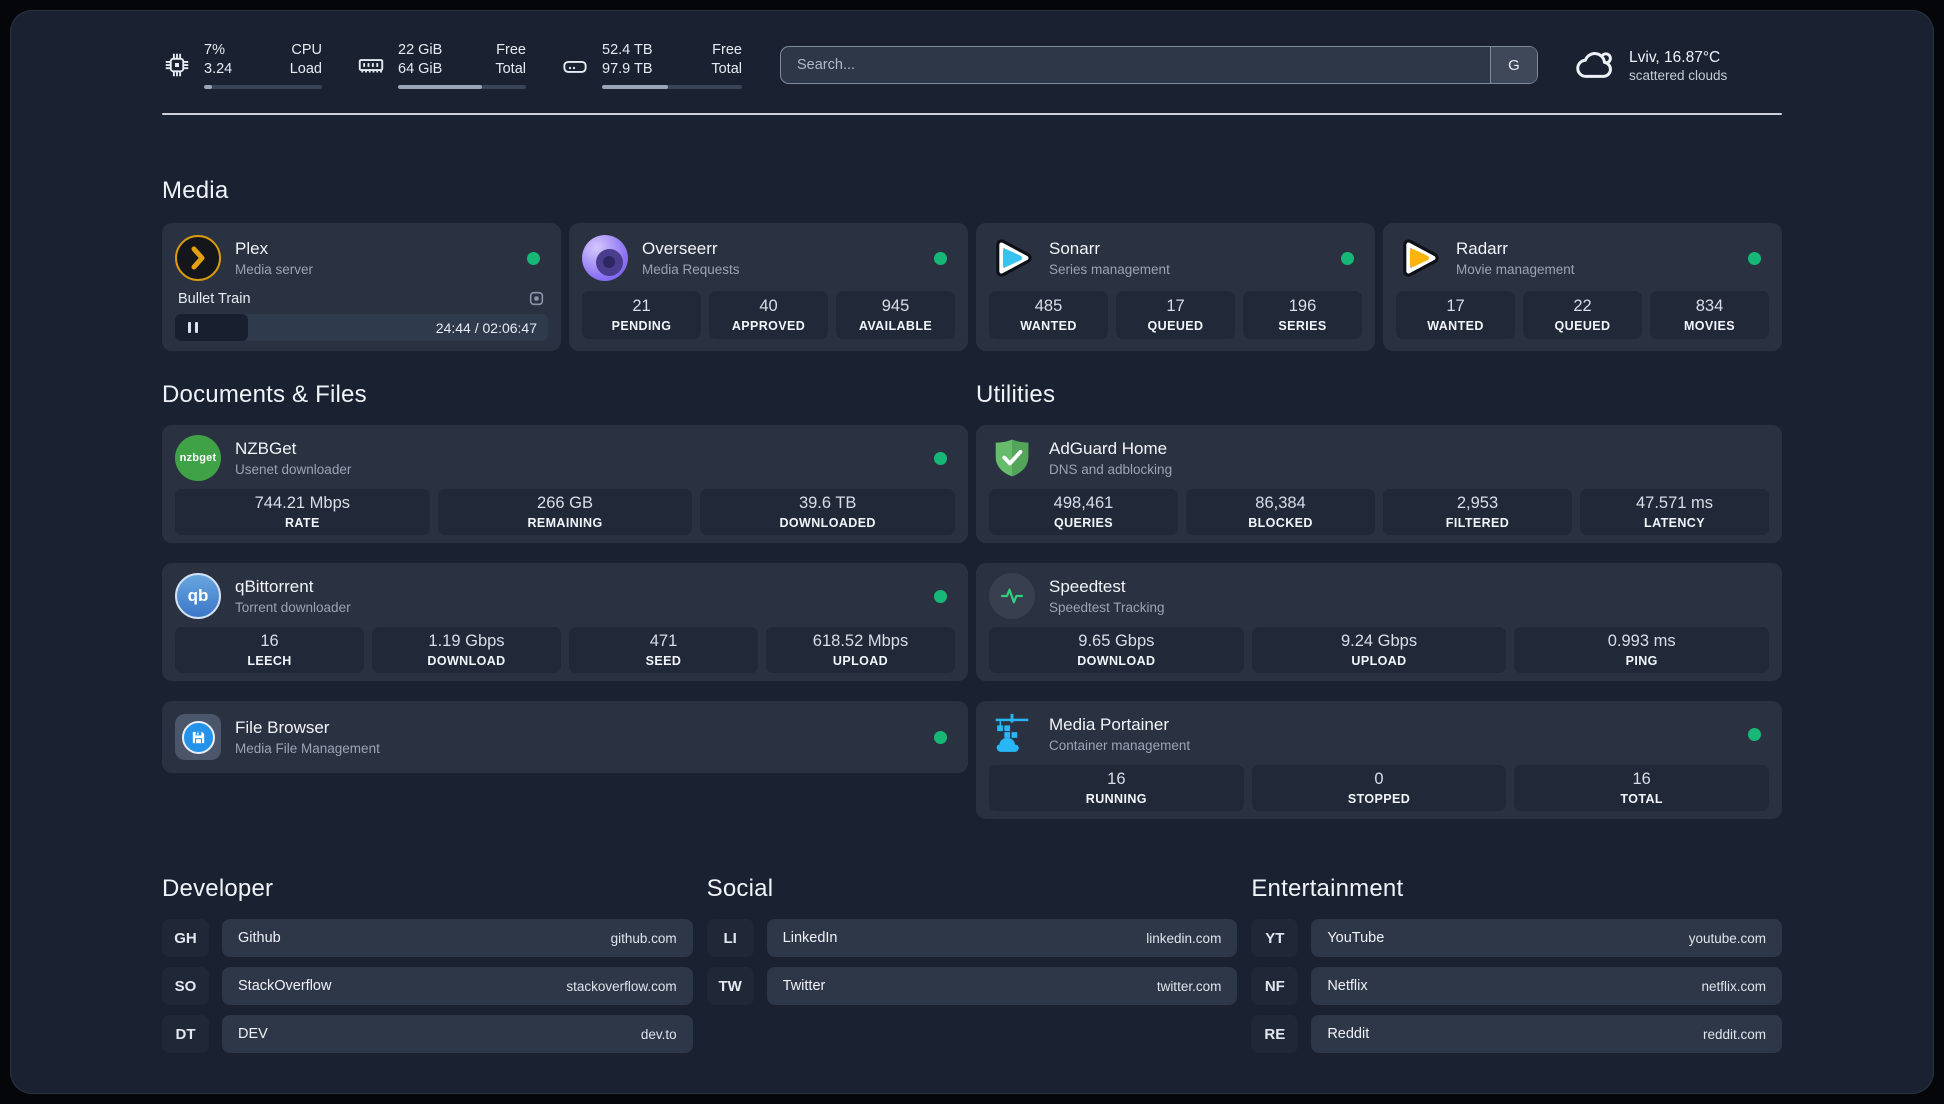 This screenshot has width=1944, height=1104. I want to click on stat-value: 471, so click(663, 641).